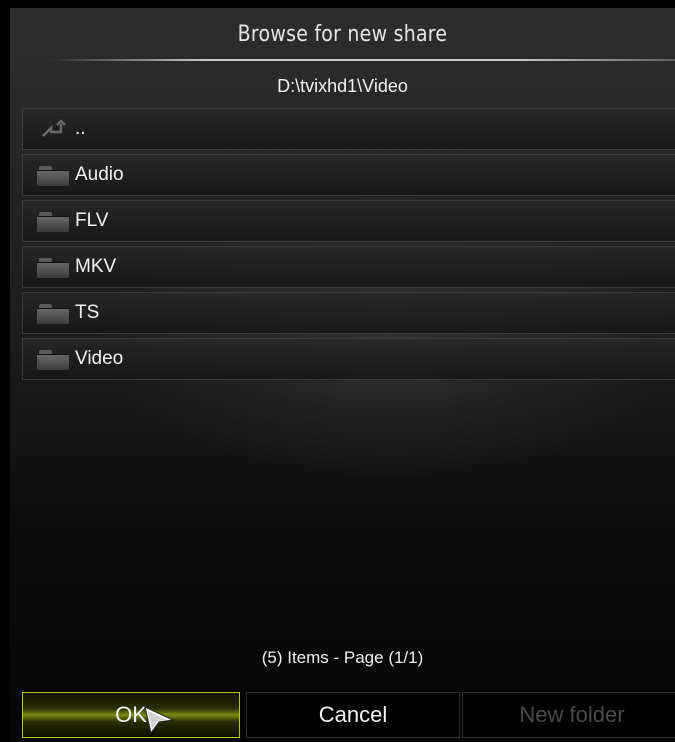 The image size is (675, 742). Describe the element at coordinates (99, 358) in the screenshot. I see `list-item-label: Video` at that location.